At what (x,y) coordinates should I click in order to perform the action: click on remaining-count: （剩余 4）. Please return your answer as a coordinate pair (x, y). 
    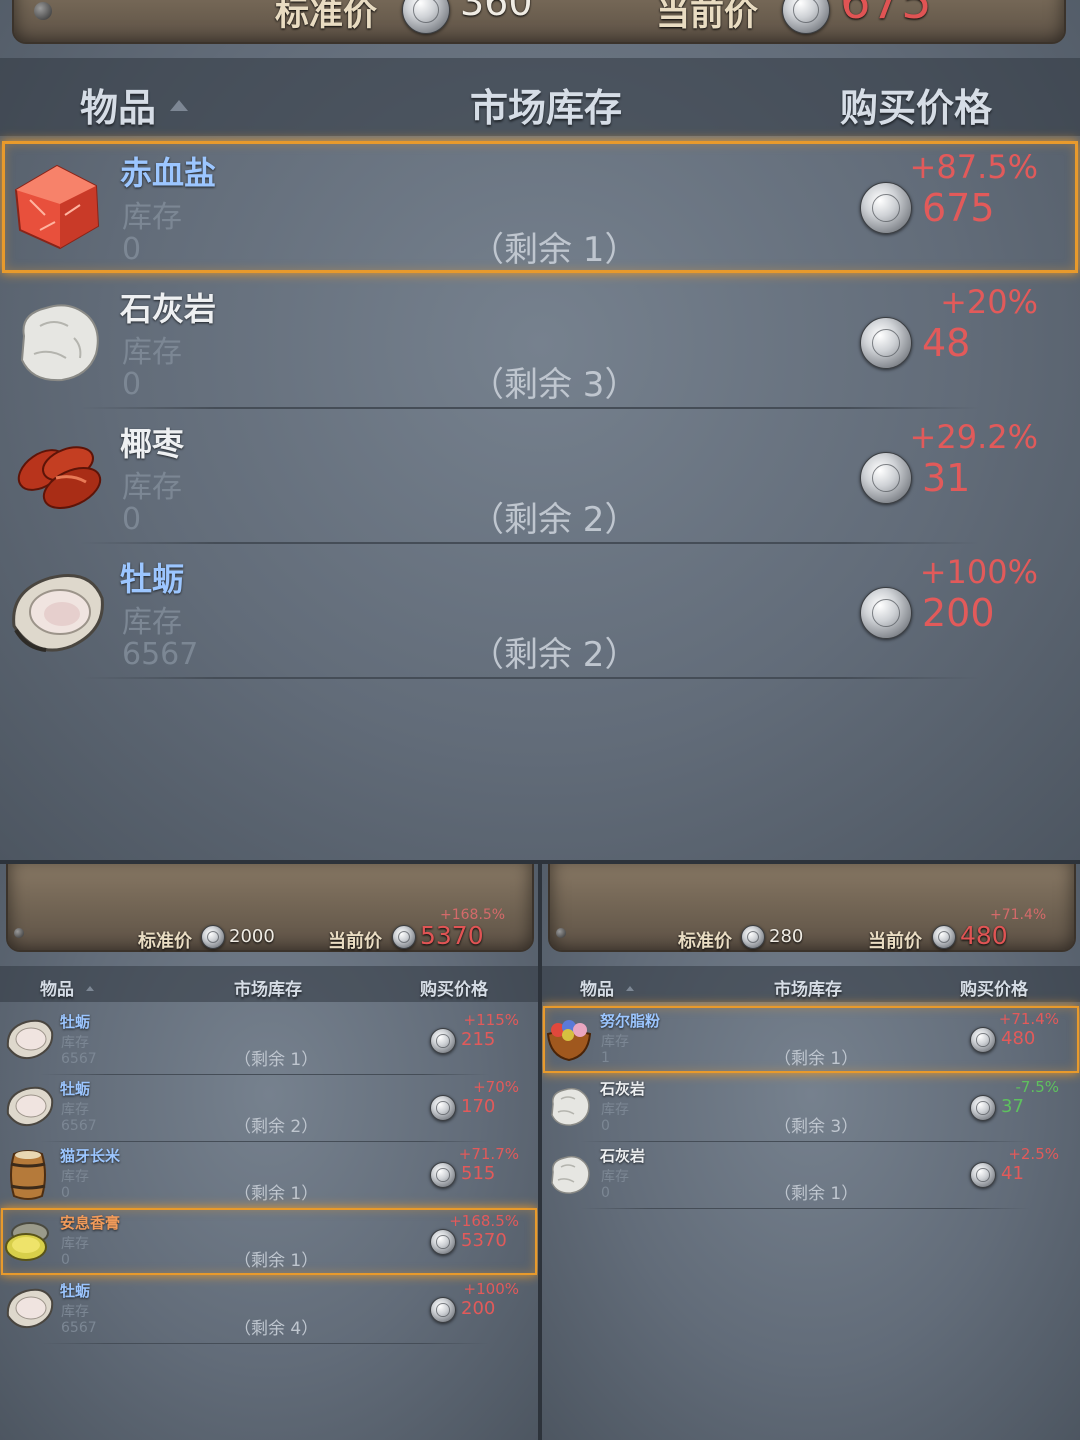
    Looking at the image, I should click on (276, 1329).